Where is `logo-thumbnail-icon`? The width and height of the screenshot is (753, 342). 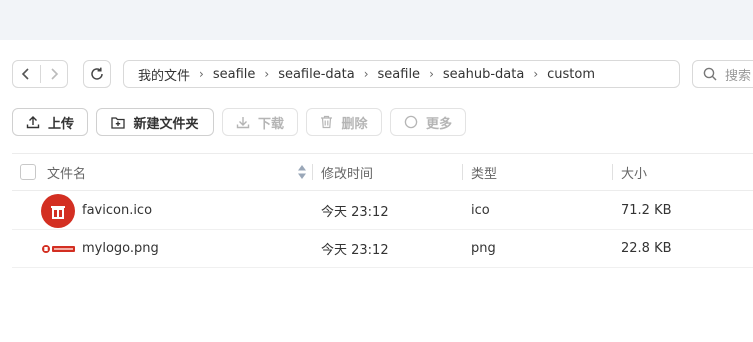
logo-thumbnail-icon is located at coordinates (59, 249).